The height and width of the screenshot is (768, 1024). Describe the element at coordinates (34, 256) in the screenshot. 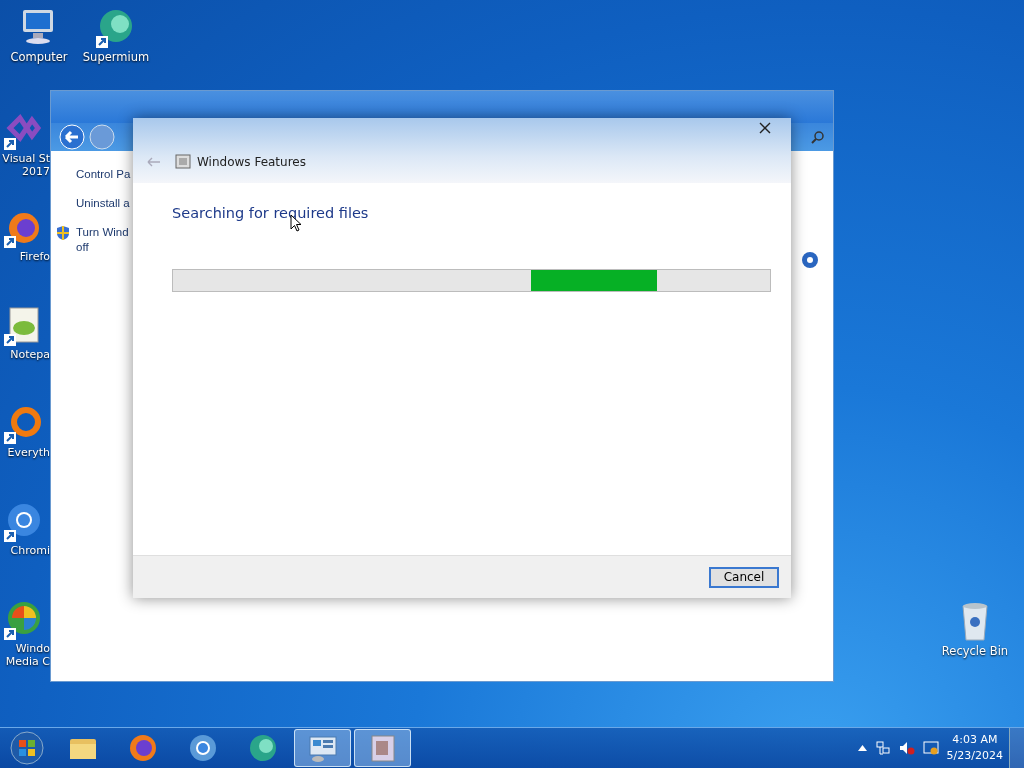

I see `icon-label: Firefo` at that location.